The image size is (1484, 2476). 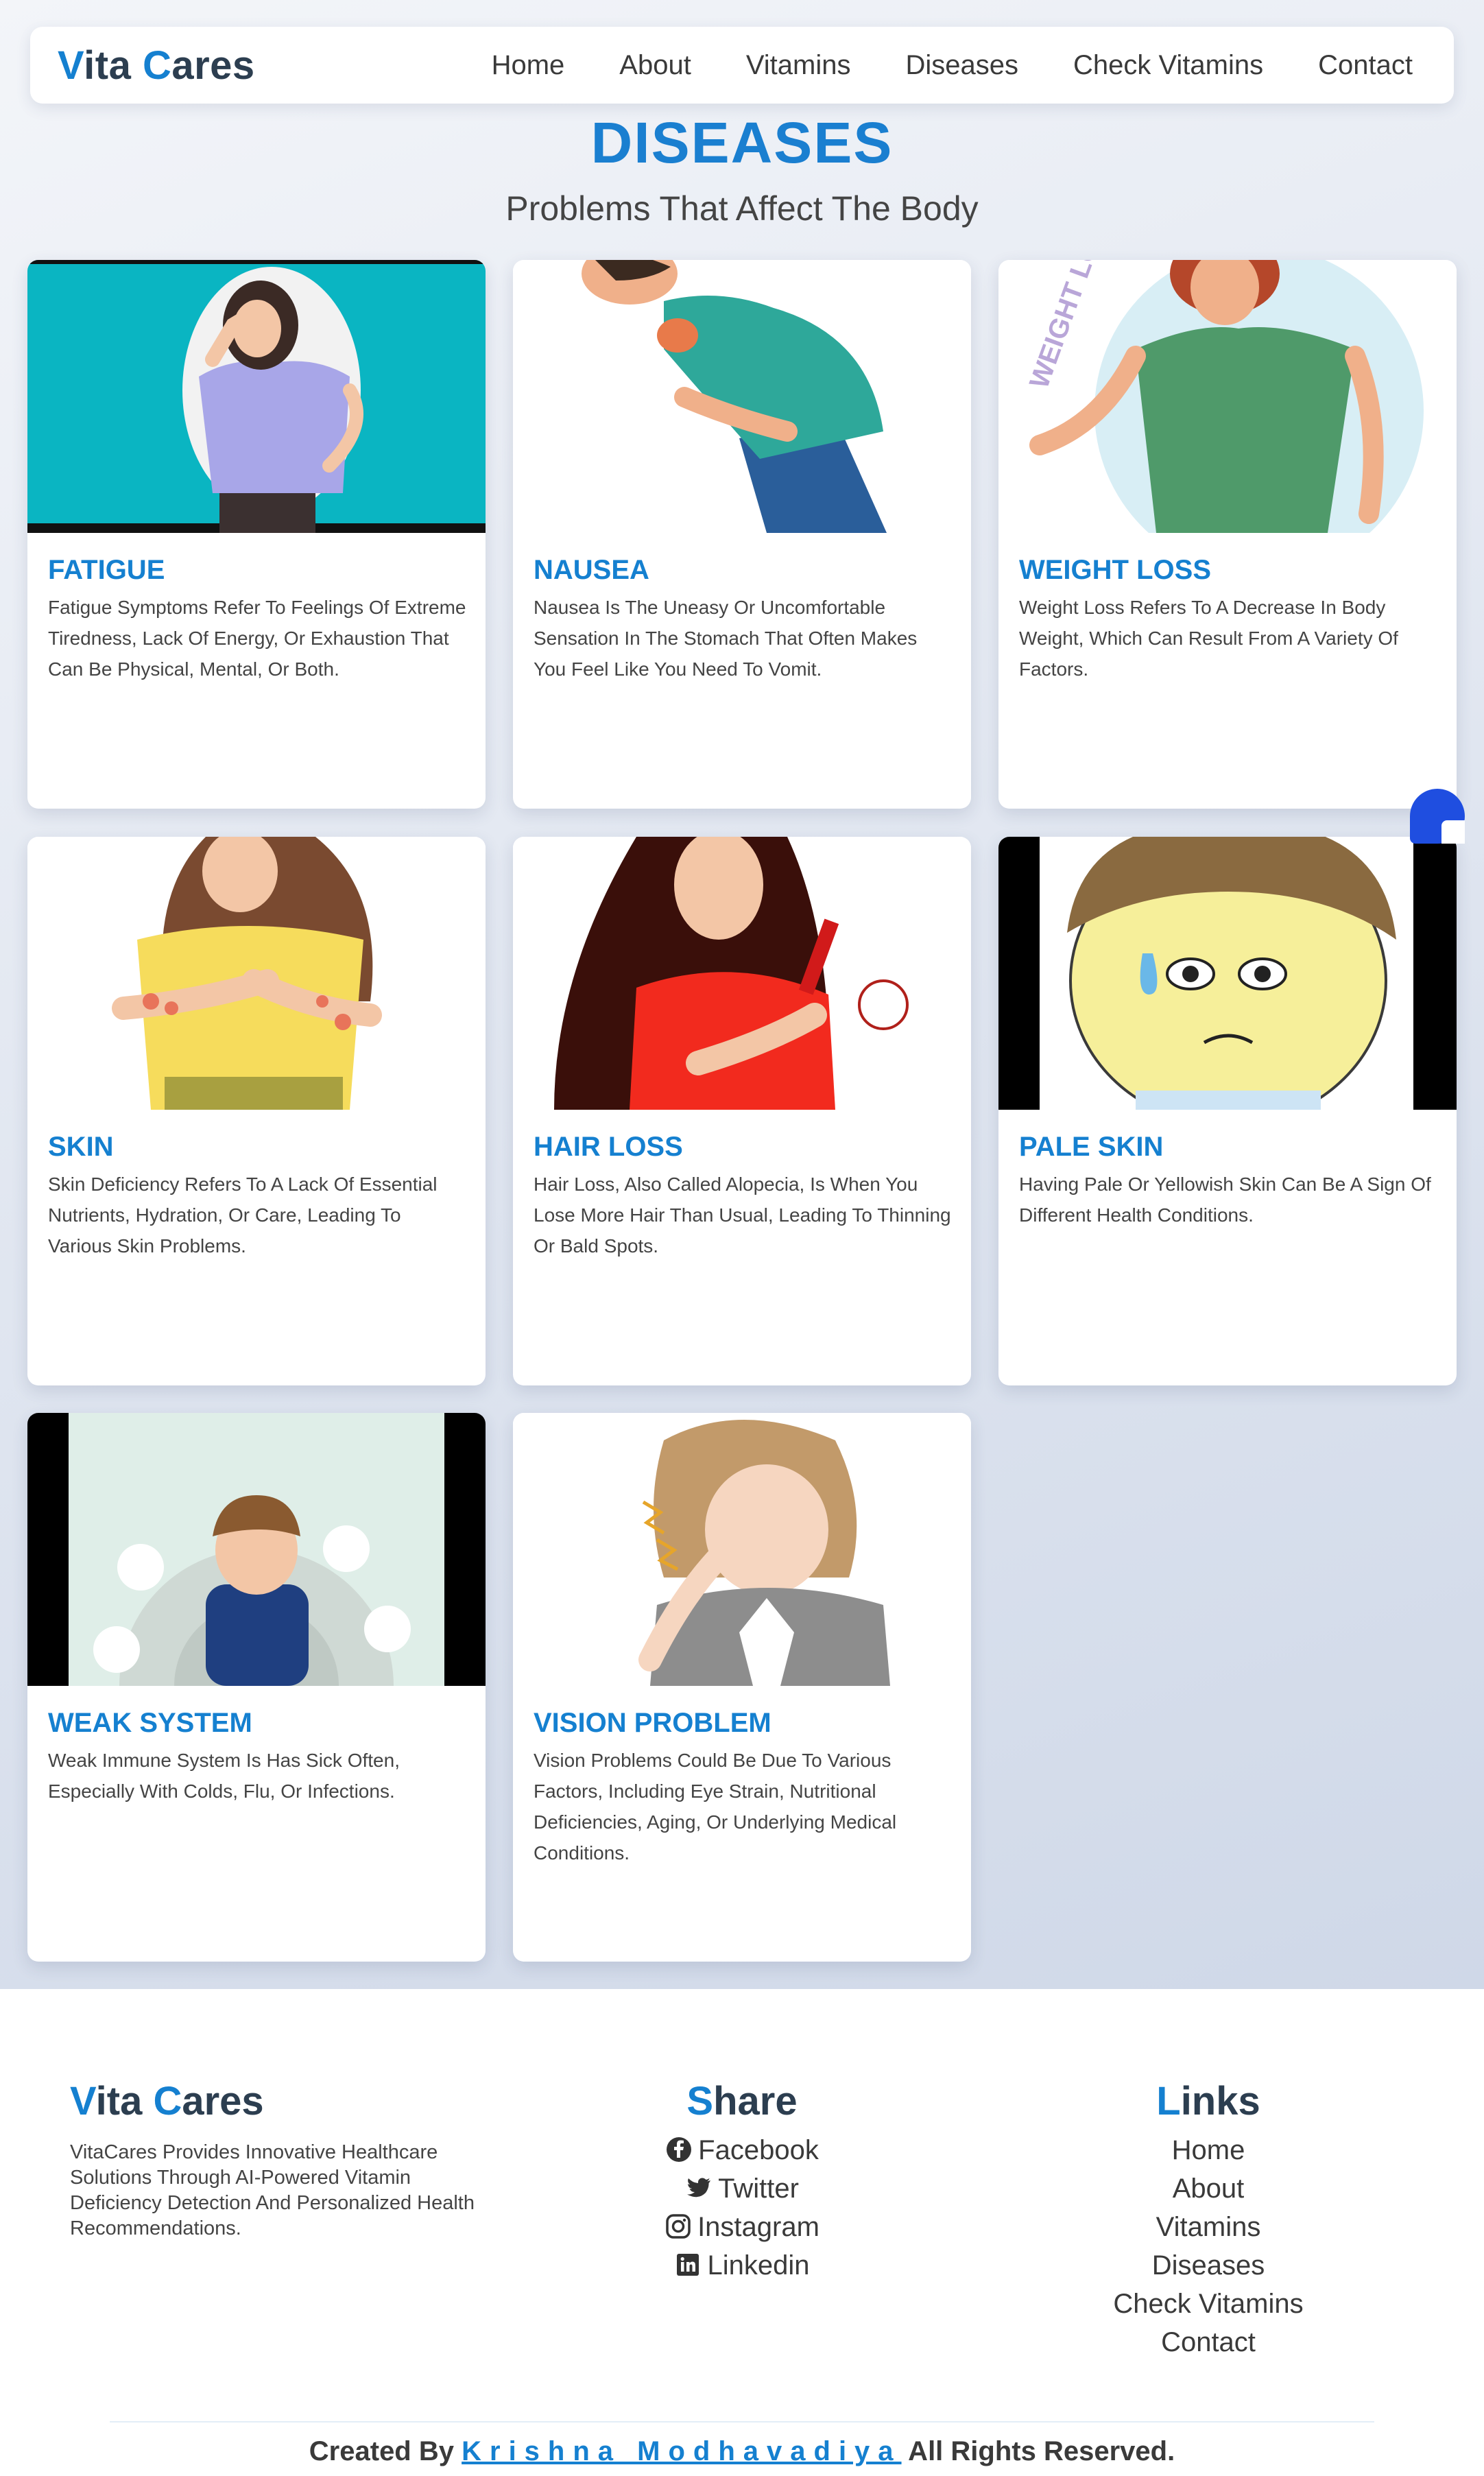 I want to click on nav-link-diseases: Diseases, so click(x=962, y=65).